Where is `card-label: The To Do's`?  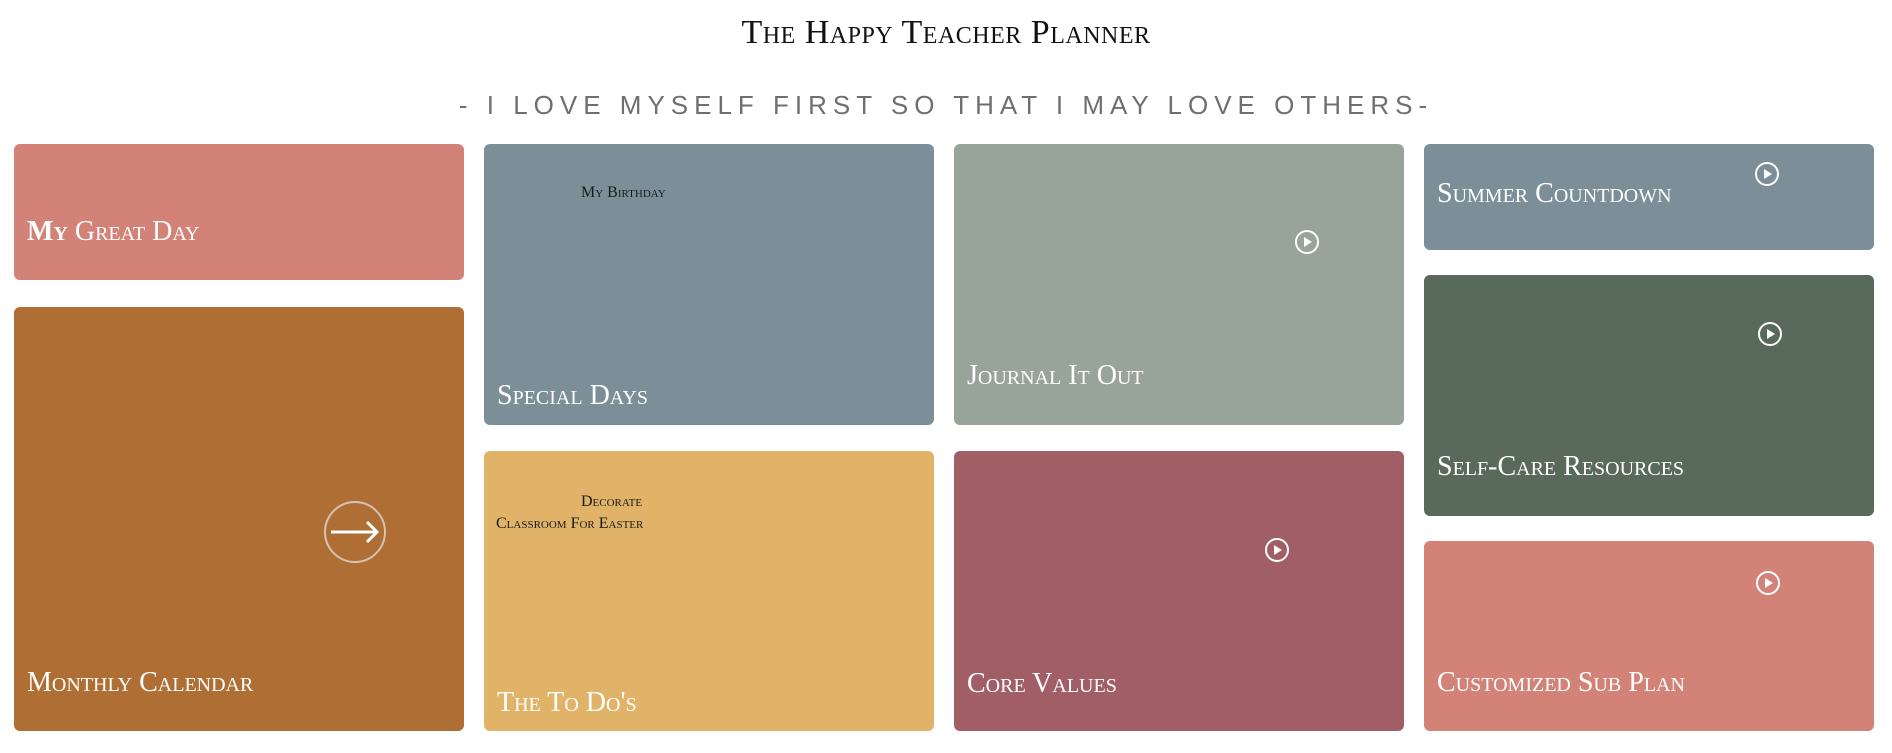 card-label: The To Do's is located at coordinates (567, 702).